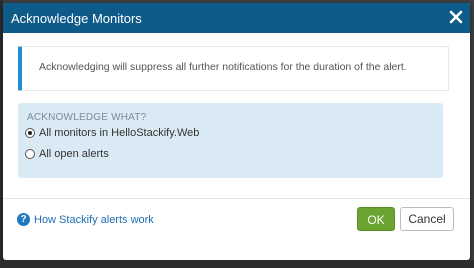  What do you see at coordinates (87, 117) in the screenshot?
I see `panel-heading: ACKNOWLEDGE WHAT?` at bounding box center [87, 117].